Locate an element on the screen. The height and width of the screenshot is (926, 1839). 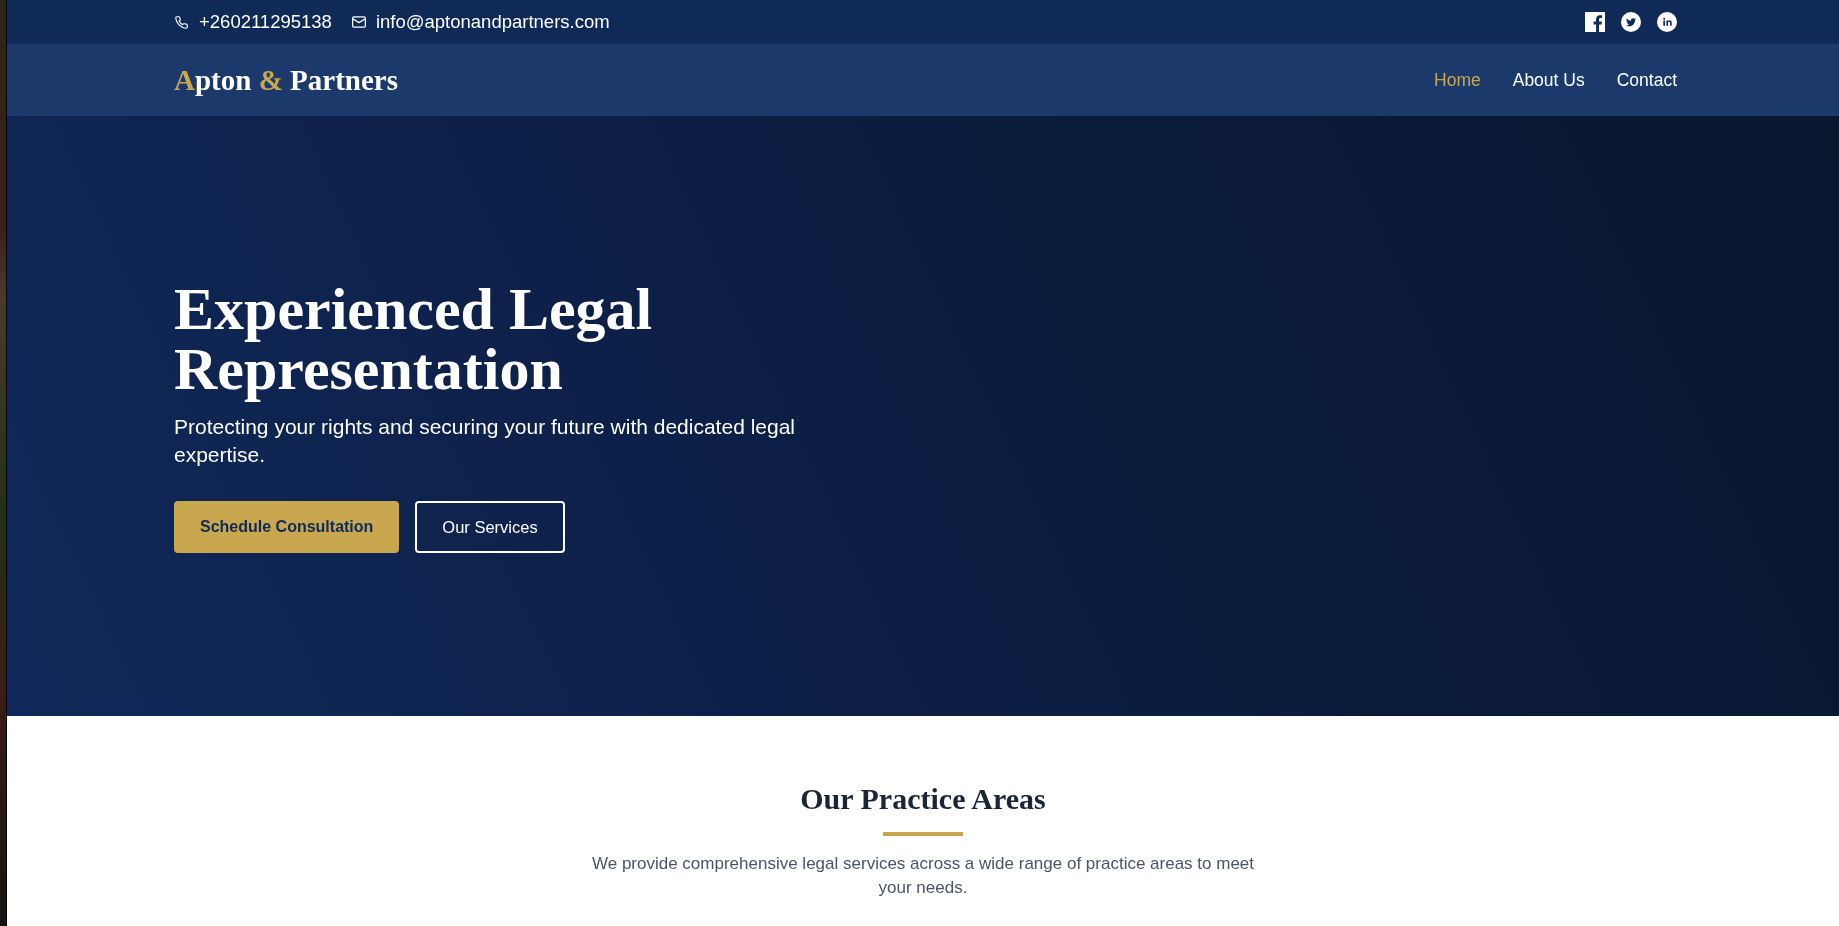
hero-subtitle: Protecting your rights and securing your future with dedicated legal expertise. is located at coordinates (485, 441).